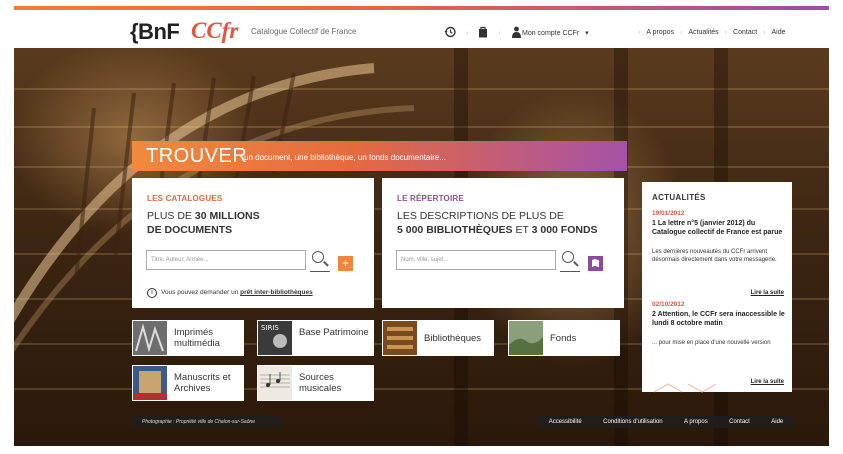 The image size is (843, 454). I want to click on manuscrits-thumbnail-icon, so click(150, 383).